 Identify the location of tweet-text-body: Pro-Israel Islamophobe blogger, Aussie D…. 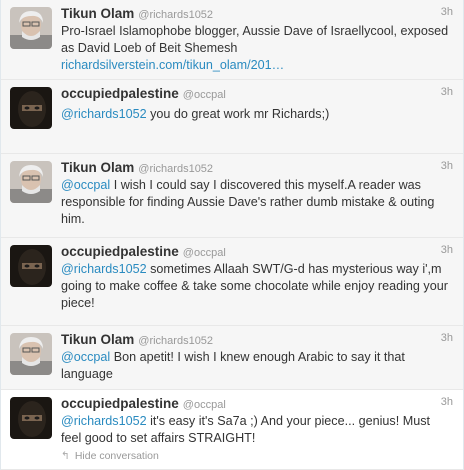
(255, 39).